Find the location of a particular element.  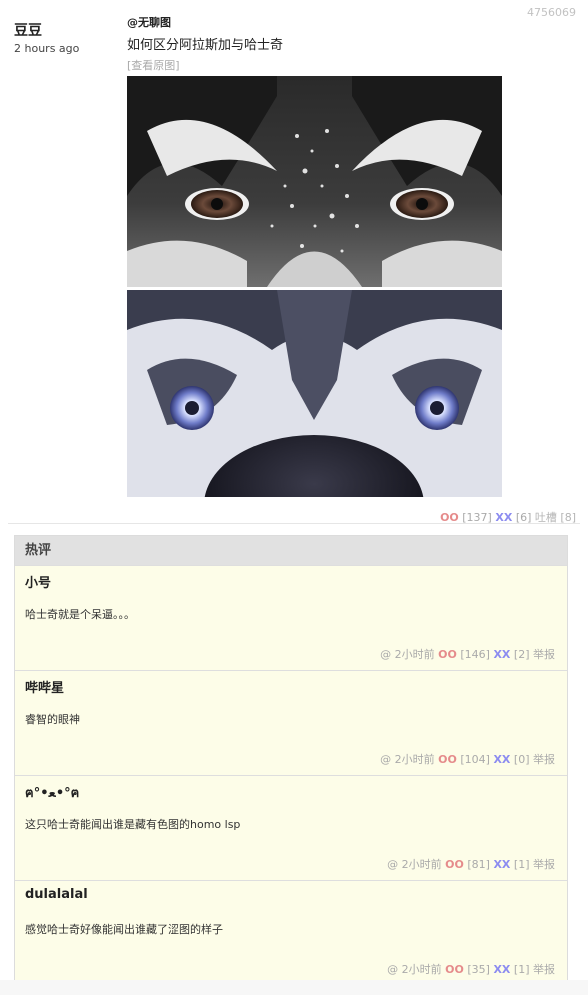

comment-actions: @ 2小时前 OO [81] XX [1] 举报 is located at coordinates (471, 864).